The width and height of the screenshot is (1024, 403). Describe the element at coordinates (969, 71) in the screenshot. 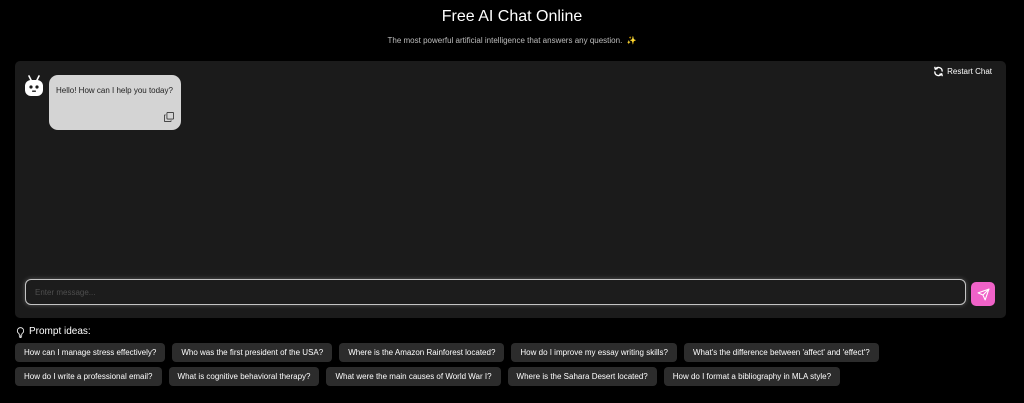

I see `restart-chat-label: Restart Chat` at that location.